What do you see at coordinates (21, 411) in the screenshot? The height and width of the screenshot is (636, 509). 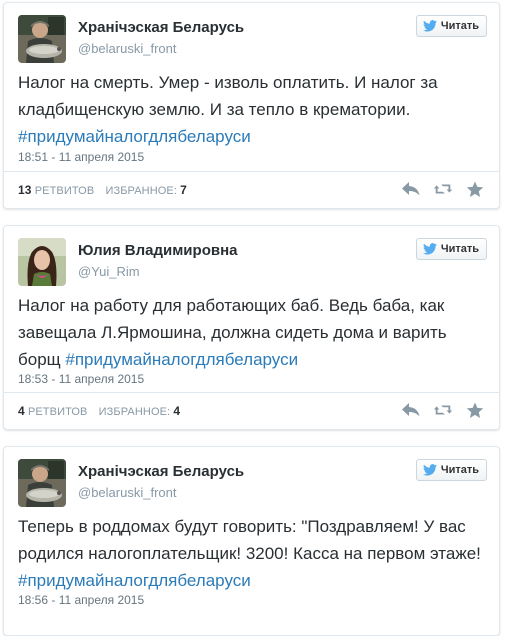 I see `retweet-count: 4` at bounding box center [21, 411].